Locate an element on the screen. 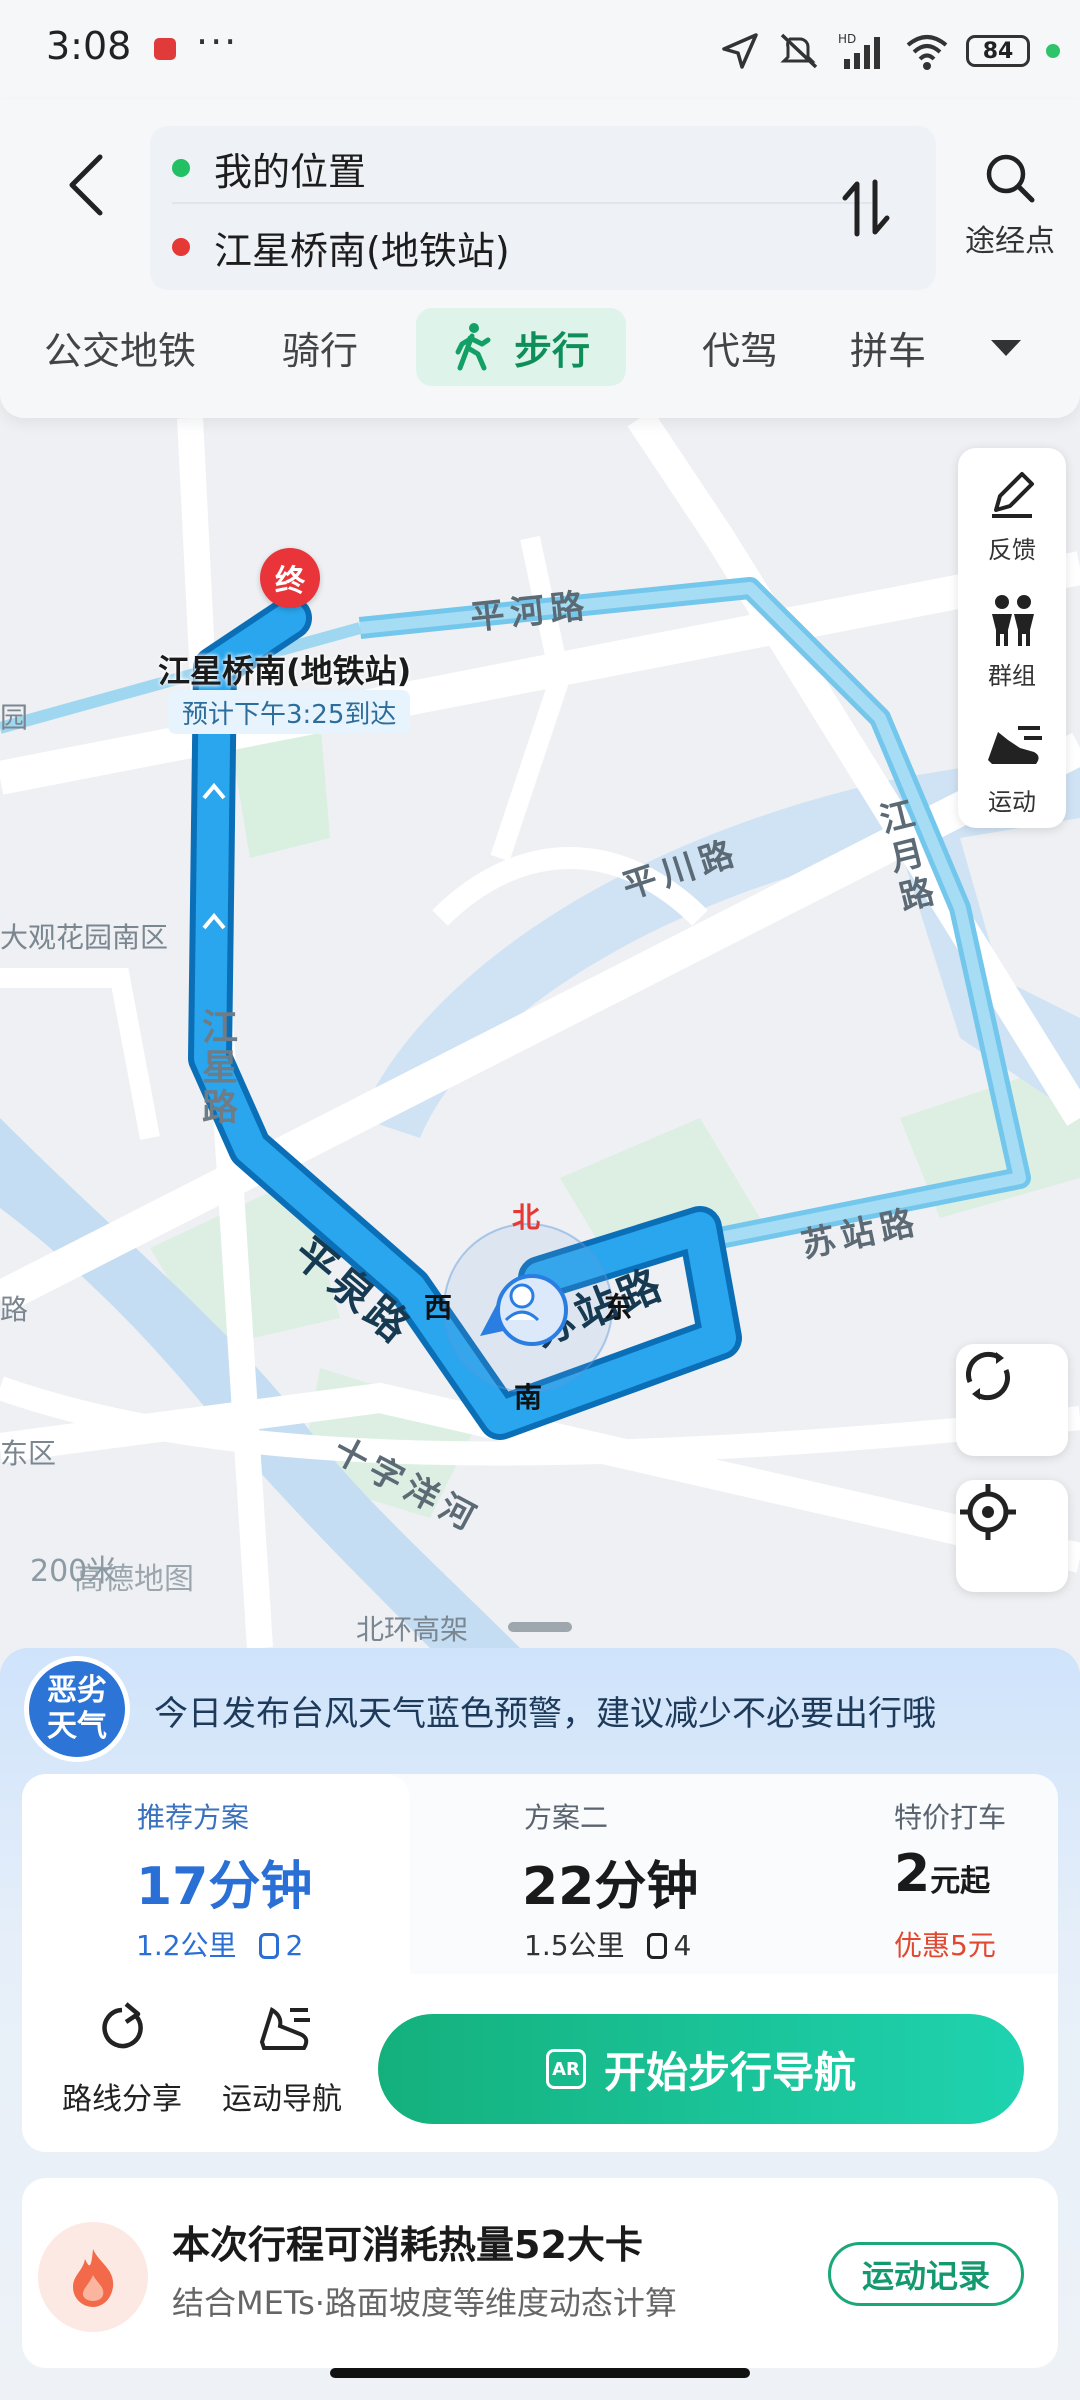  compass-east: 东 is located at coordinates (618, 1307).